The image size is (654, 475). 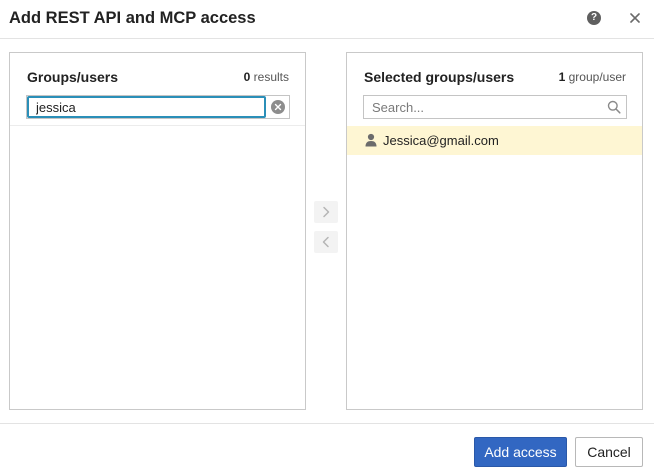 What do you see at coordinates (278, 107) in the screenshot?
I see `clear-icon` at bounding box center [278, 107].